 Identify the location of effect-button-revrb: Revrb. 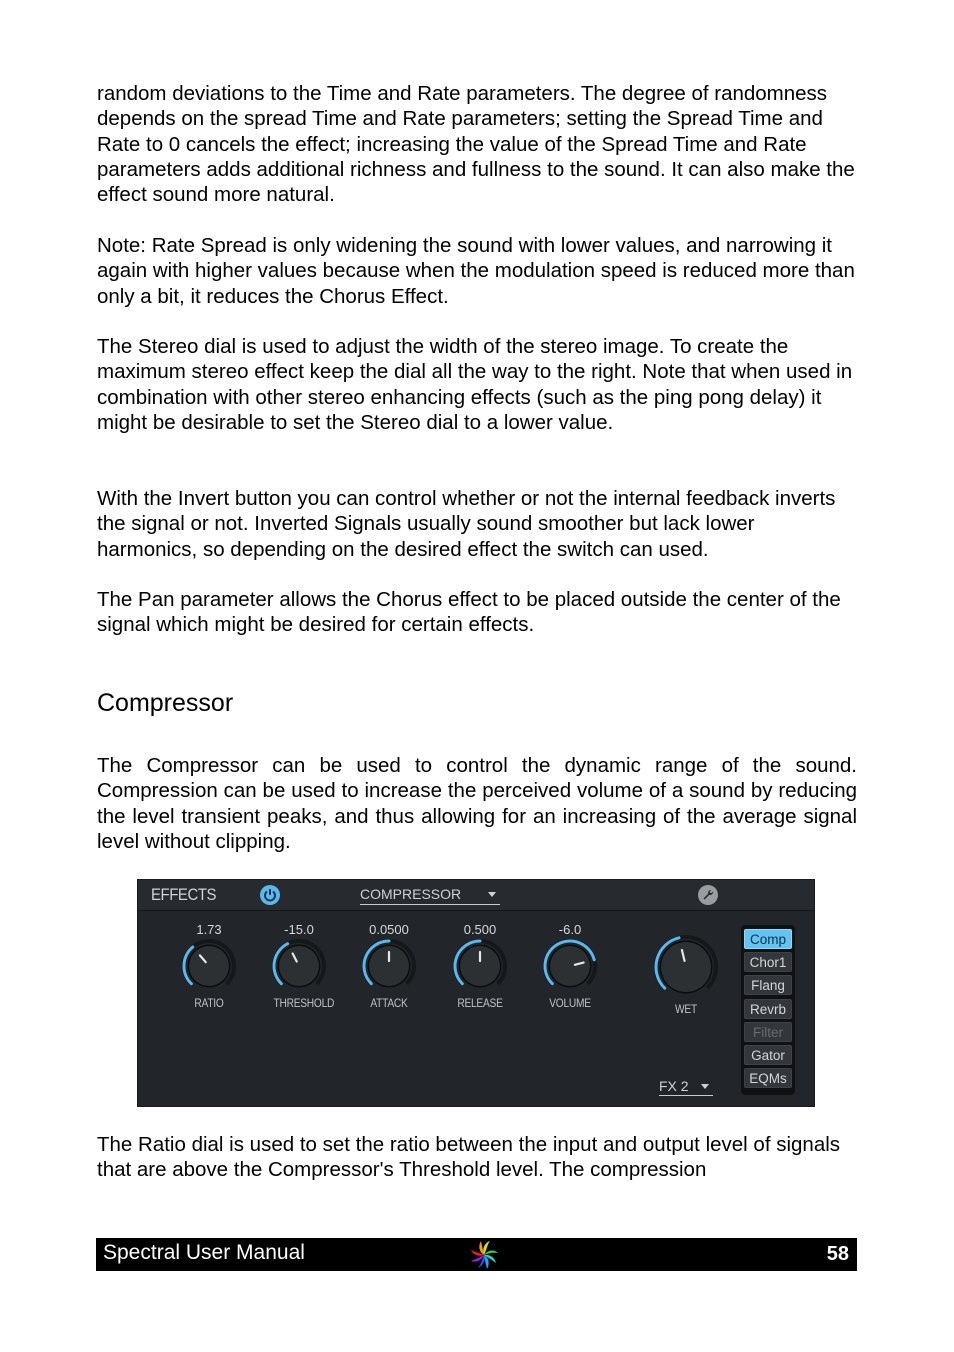
(768, 1009).